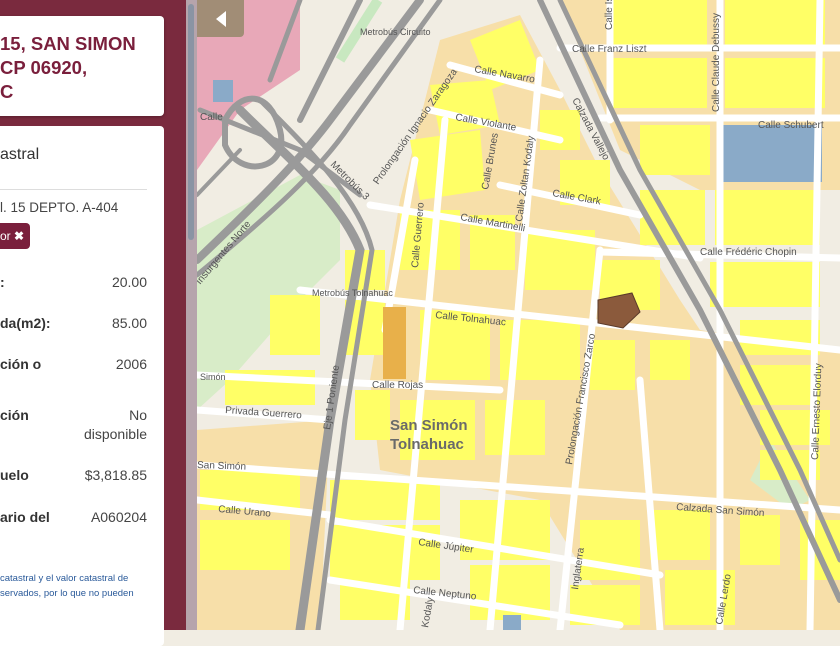 This screenshot has height=646, width=840. Describe the element at coordinates (129, 323) in the screenshot. I see `info-row-value: 85.00` at that location.